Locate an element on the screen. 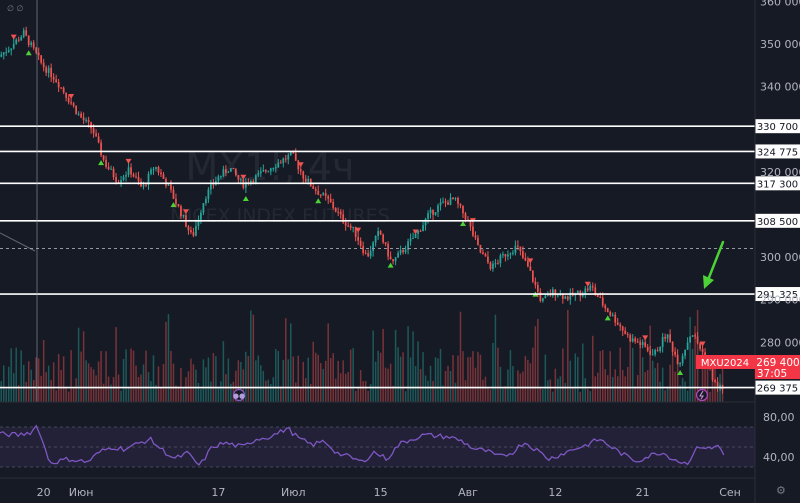 The height and width of the screenshot is (503, 800). flash-marker-icon is located at coordinates (702, 395).